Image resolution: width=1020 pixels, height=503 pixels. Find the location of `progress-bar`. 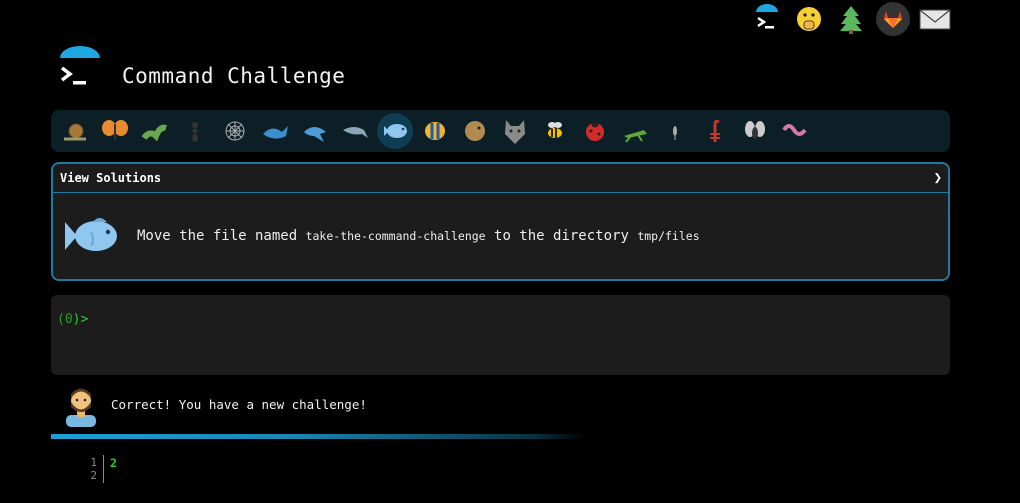

progress-bar is located at coordinates (318, 436).